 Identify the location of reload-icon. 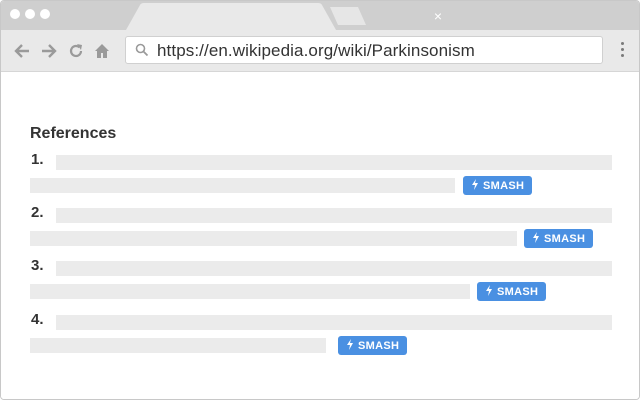
(76, 51).